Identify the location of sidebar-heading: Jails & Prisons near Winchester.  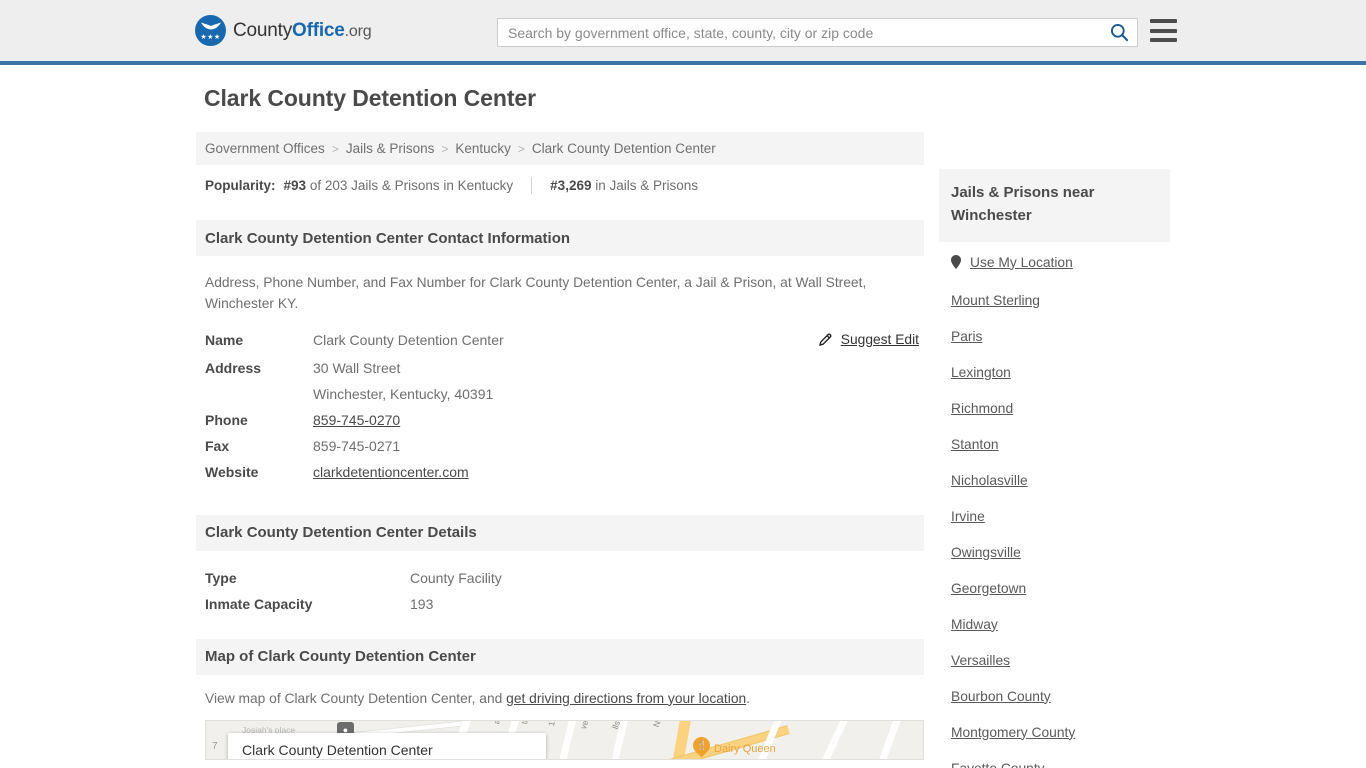
(1054, 205).